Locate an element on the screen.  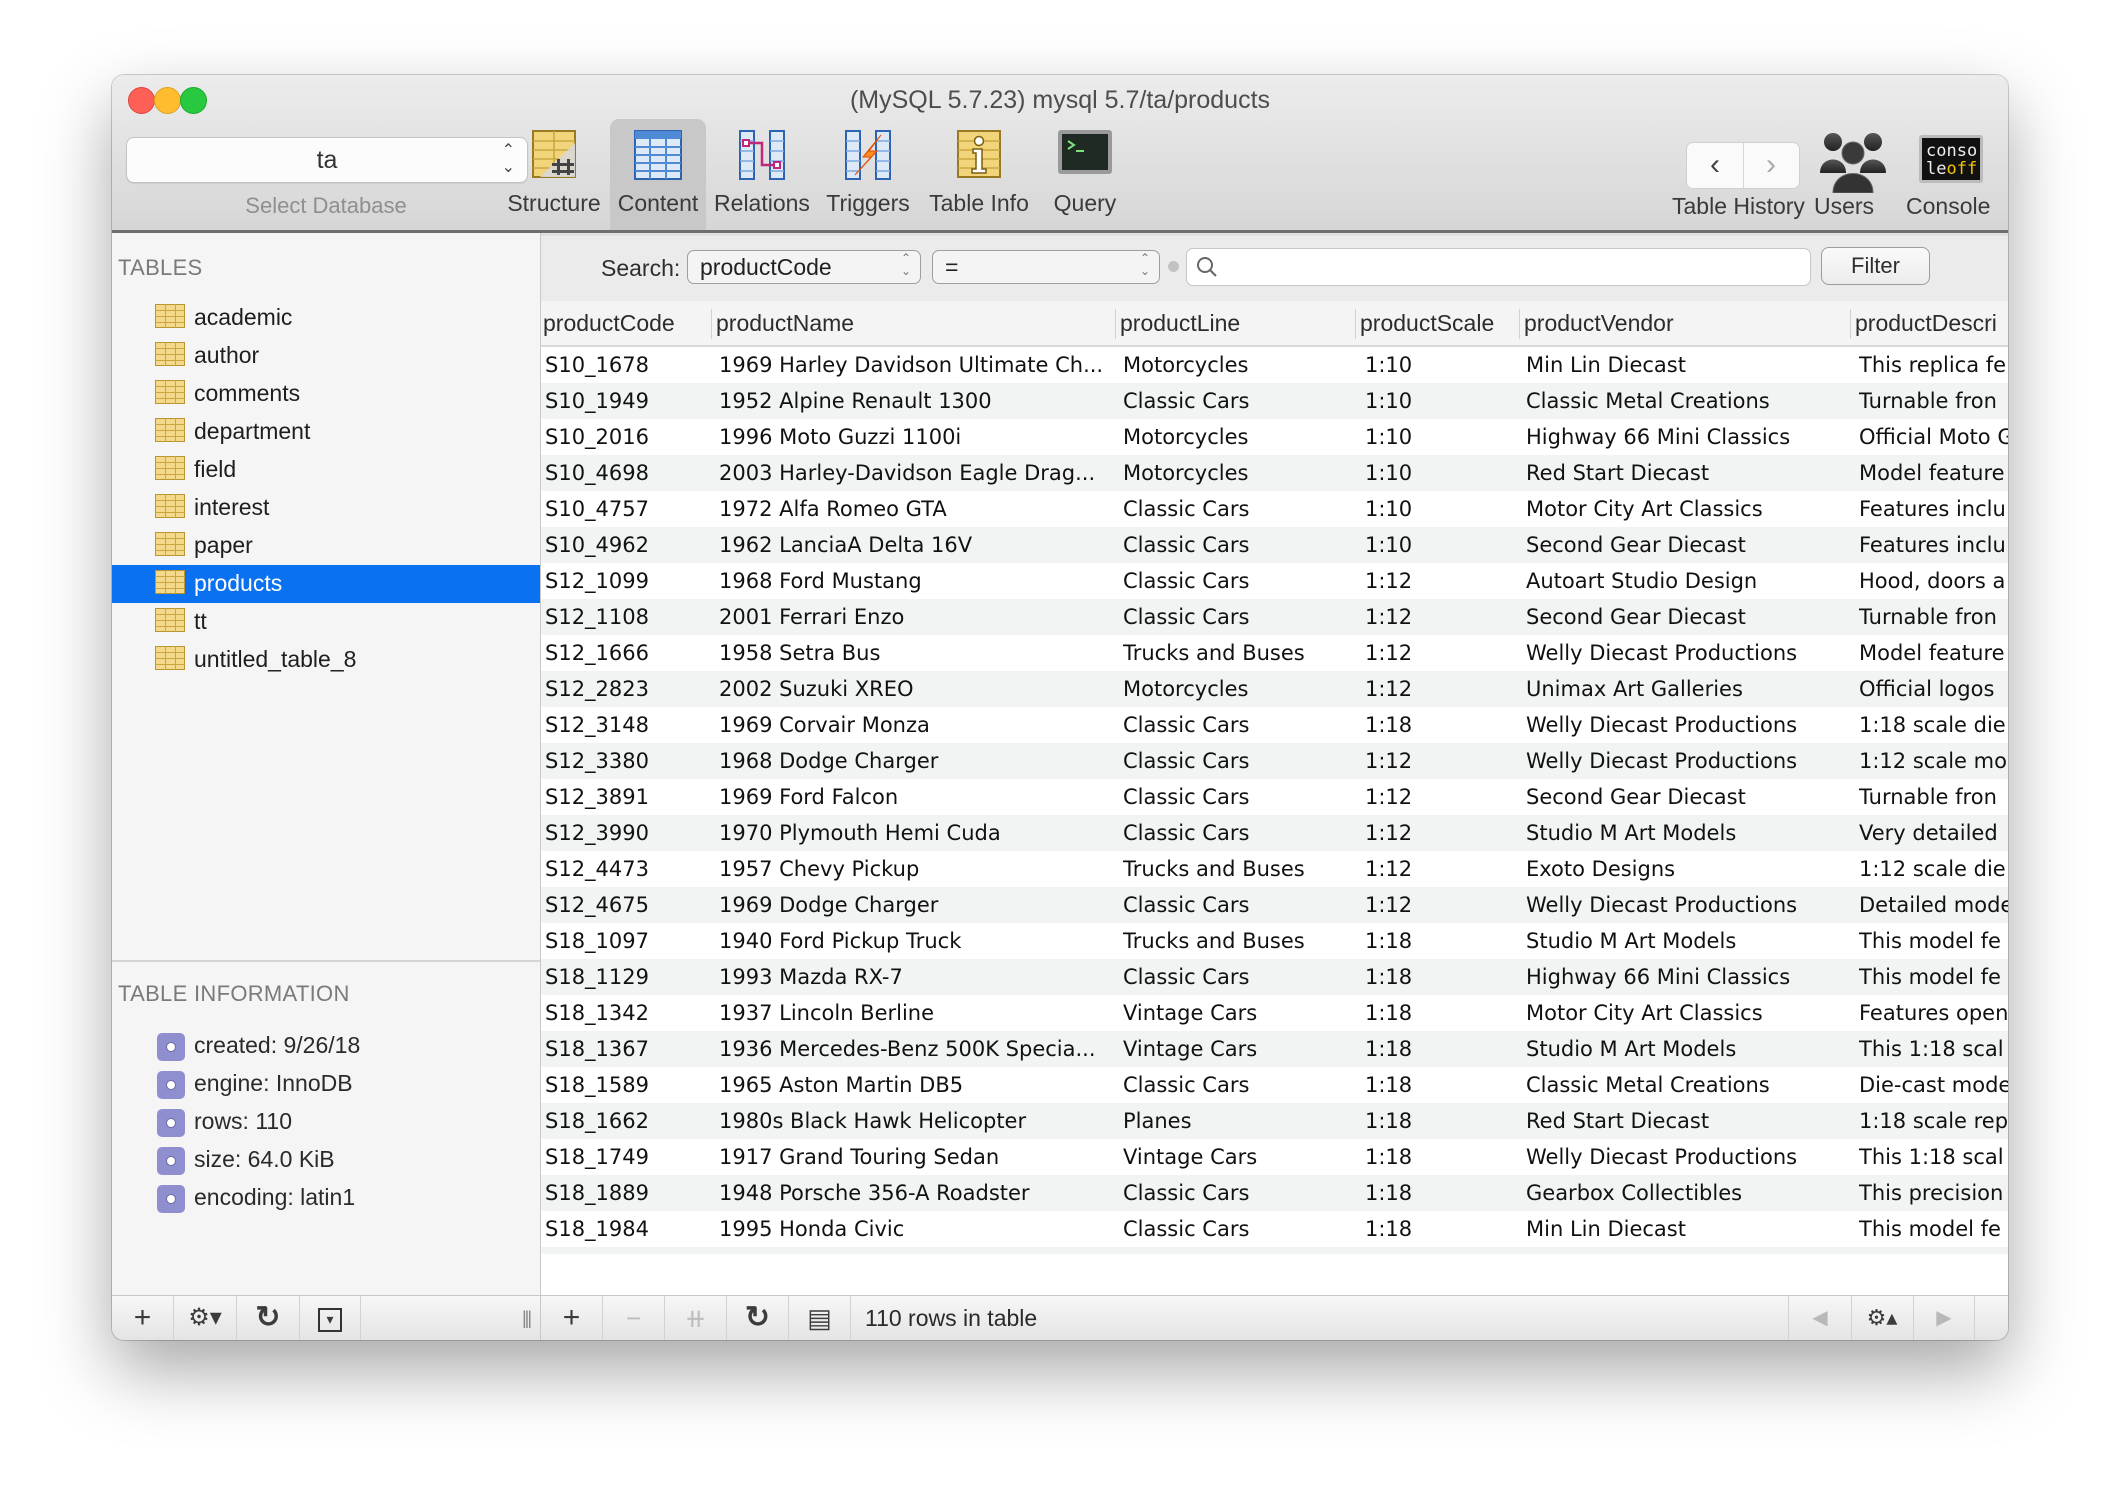
users-button: Users is located at coordinates (1854, 174).